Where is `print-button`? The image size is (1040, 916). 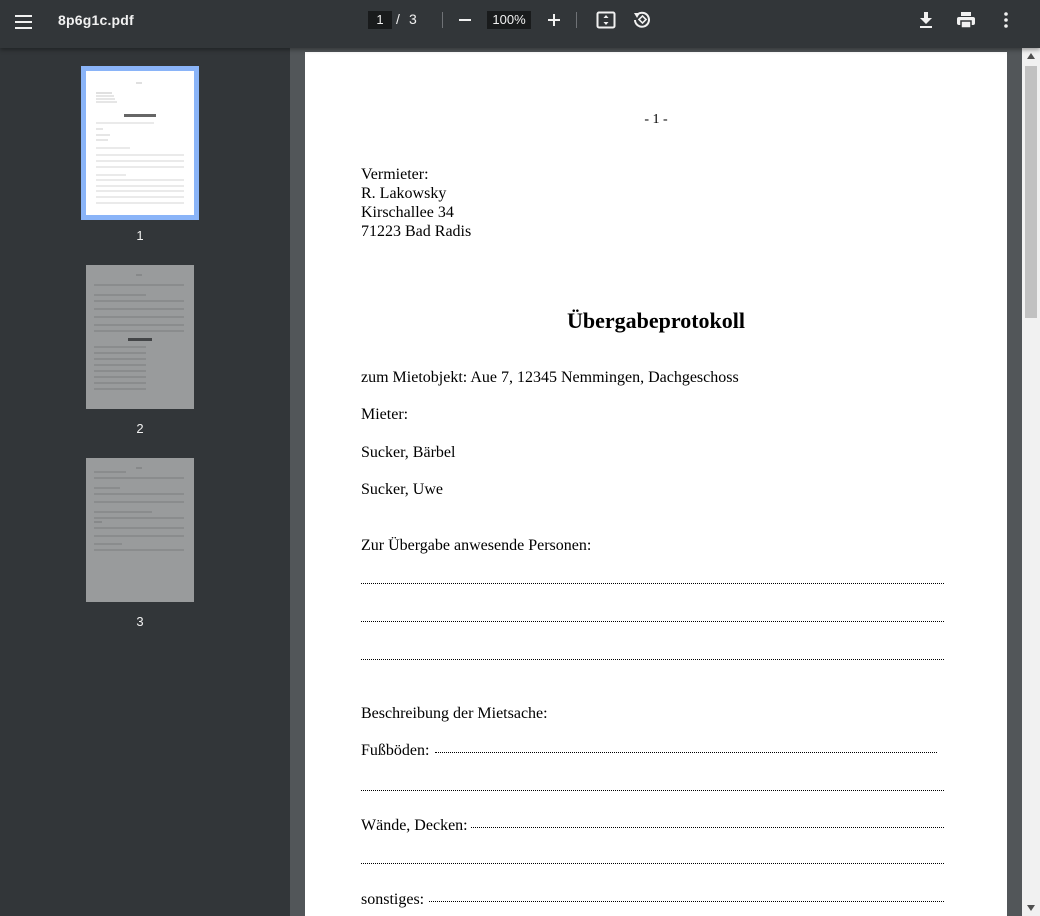 print-button is located at coordinates (966, 20).